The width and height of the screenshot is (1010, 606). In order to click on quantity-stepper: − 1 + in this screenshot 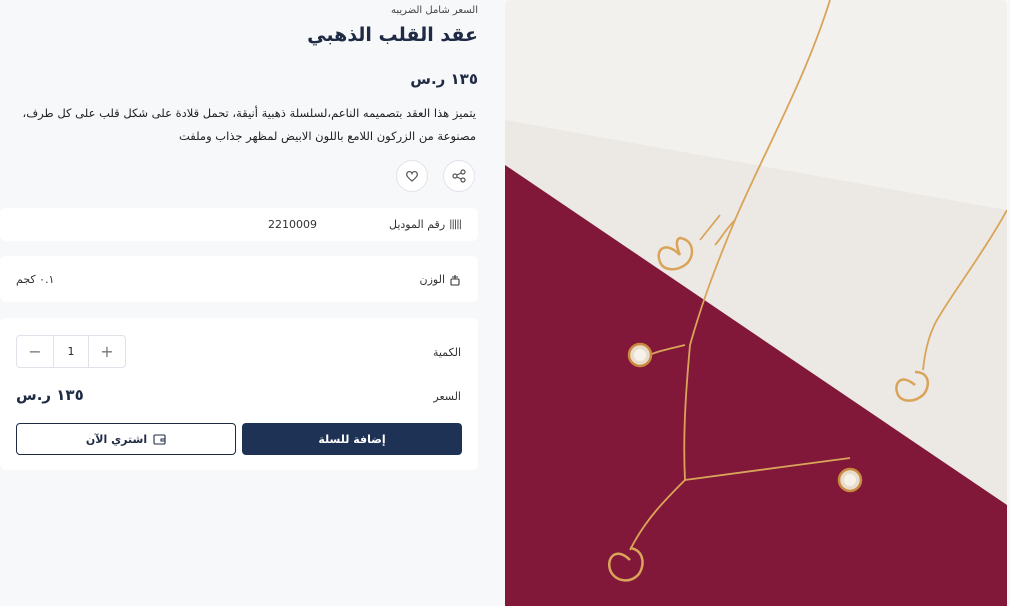, I will do `click(71, 351)`.